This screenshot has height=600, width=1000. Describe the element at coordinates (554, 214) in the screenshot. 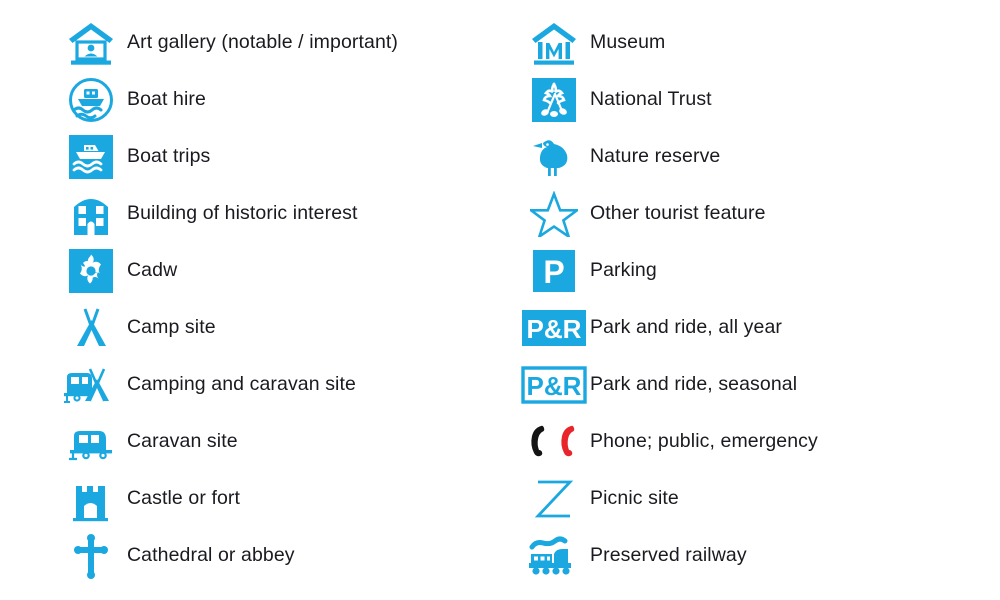

I see `other-tourist-feature-icon` at that location.